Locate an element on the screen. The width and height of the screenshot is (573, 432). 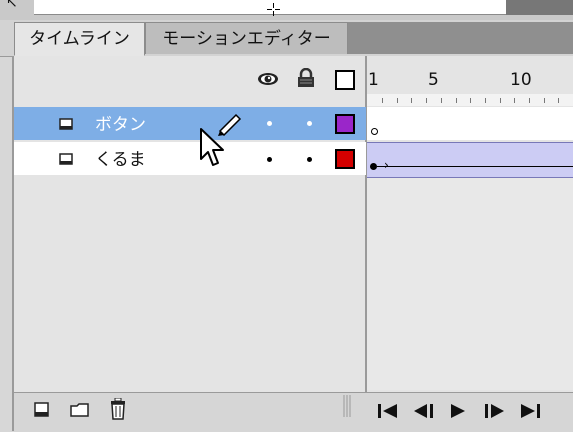
mouse-cursor-icon is located at coordinates (212, 147).